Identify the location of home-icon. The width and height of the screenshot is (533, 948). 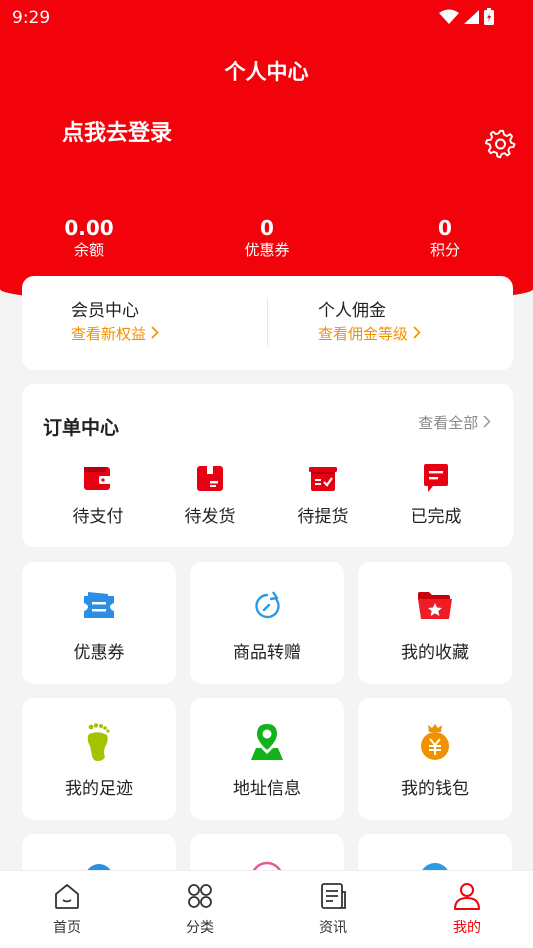
(67, 896).